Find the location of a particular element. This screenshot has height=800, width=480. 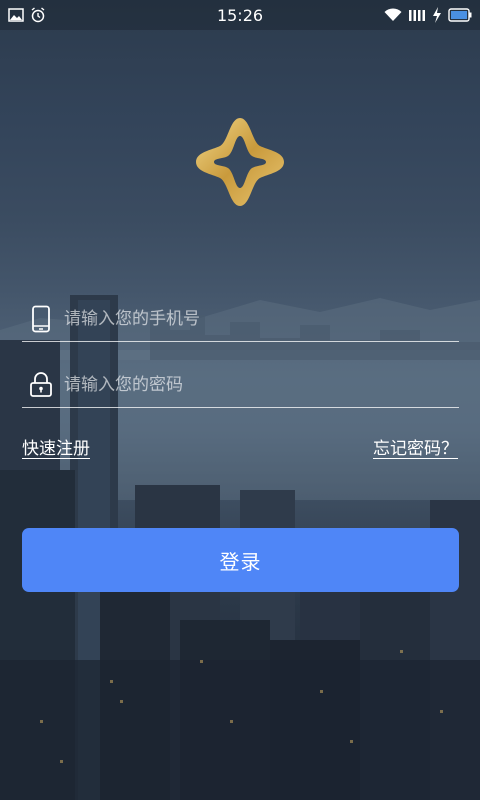

register-link: 快速注册 is located at coordinates (56, 446).